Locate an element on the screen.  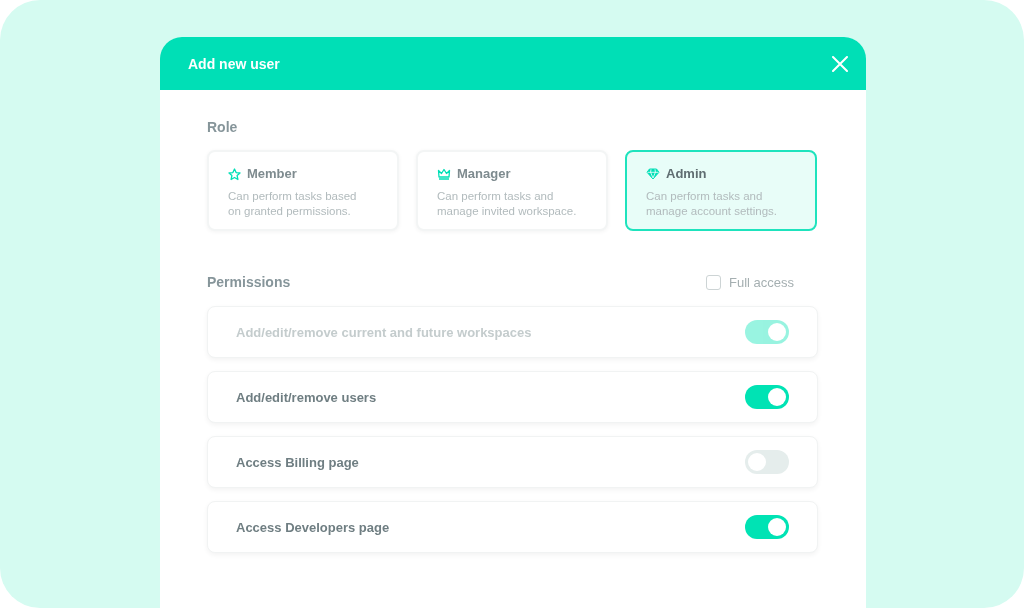
role-card: Admin Can perform tasks and manage account settings. is located at coordinates (721, 190).